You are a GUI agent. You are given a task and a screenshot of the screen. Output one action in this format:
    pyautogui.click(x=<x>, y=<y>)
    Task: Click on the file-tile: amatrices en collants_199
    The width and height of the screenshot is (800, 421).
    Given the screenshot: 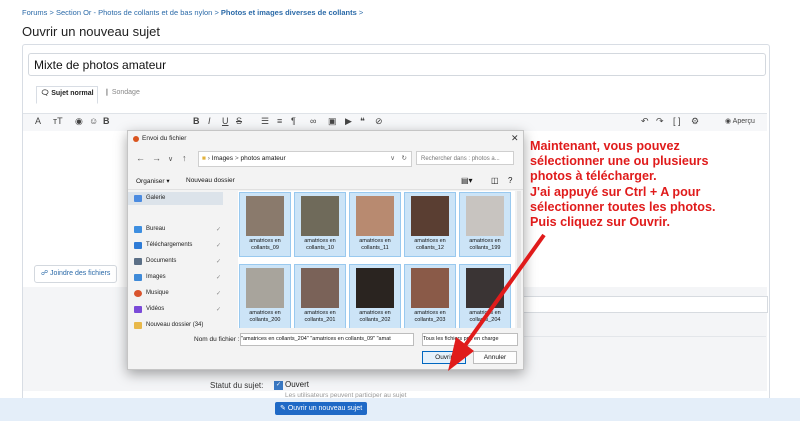 What is the action you would take?
    pyautogui.click(x=485, y=224)
    